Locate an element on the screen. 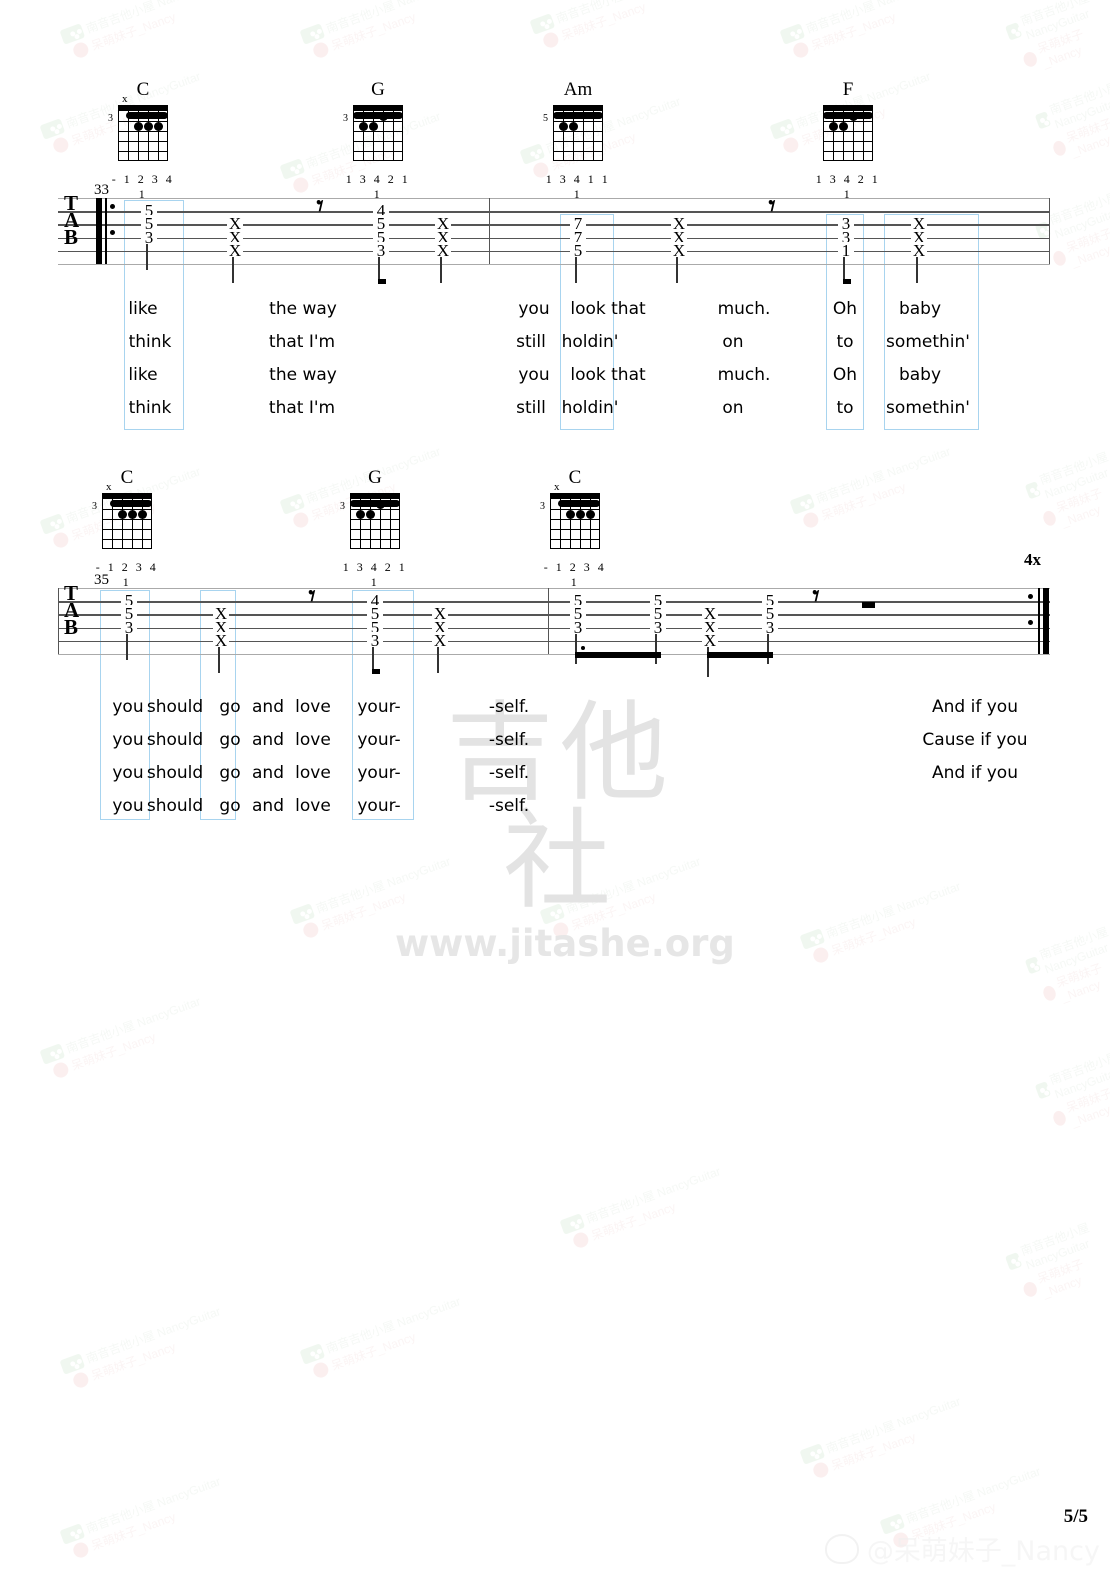 This screenshot has width=1110, height=1570. note-beam is located at coordinates (618, 655).